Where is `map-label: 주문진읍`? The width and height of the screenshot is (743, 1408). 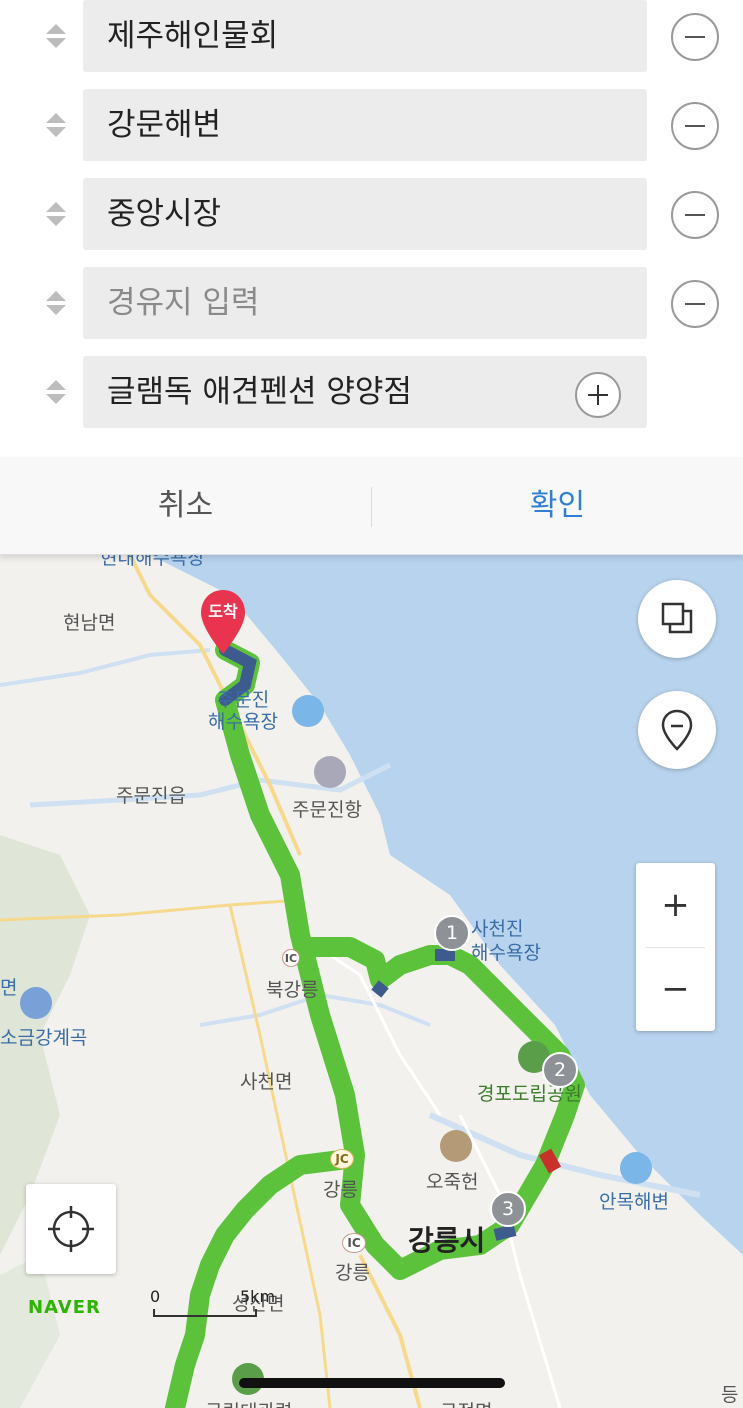 map-label: 주문진읍 is located at coordinates (151, 796).